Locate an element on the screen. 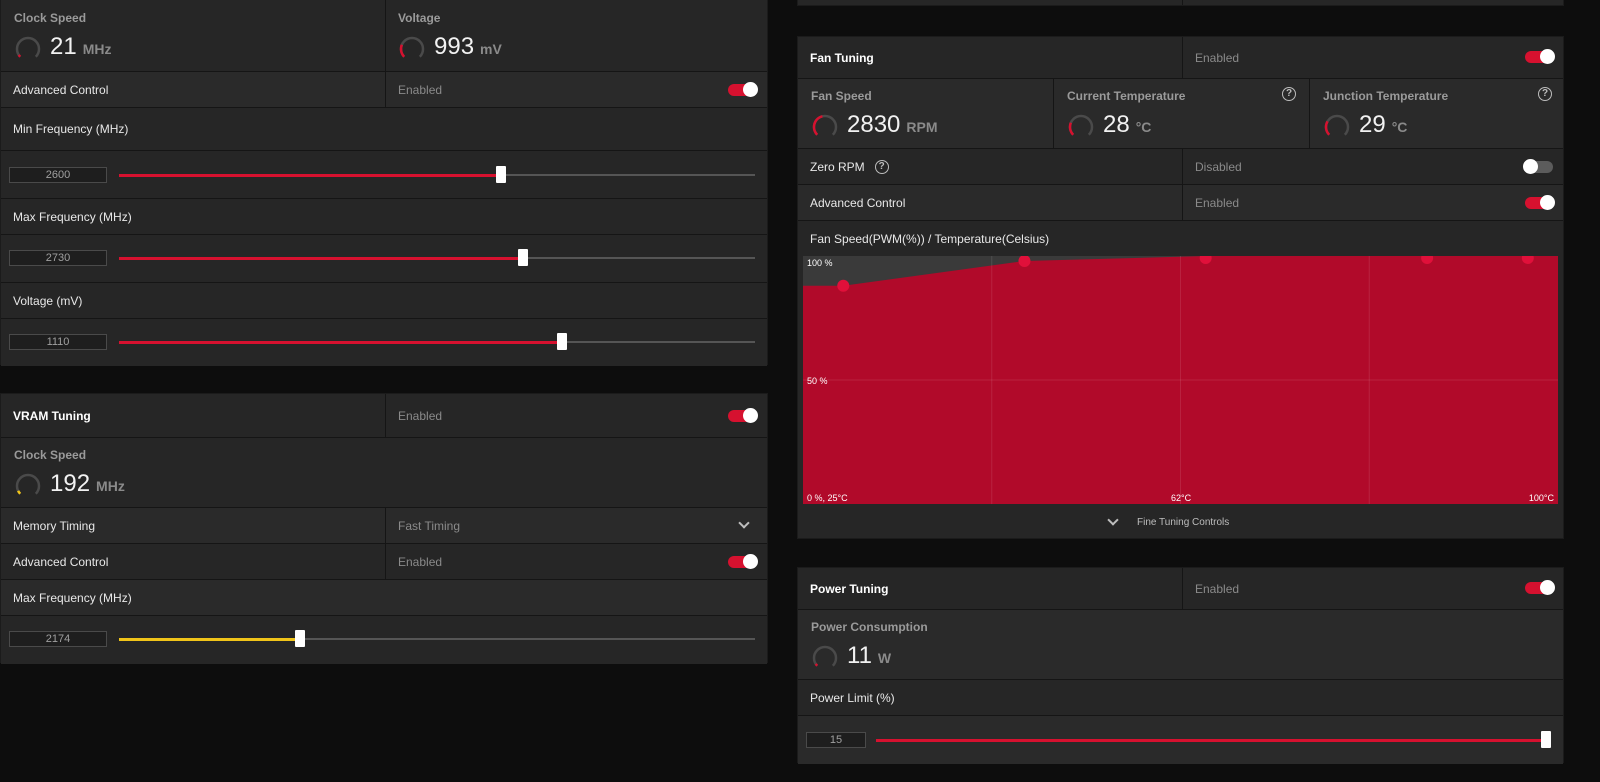 The image size is (1600, 782). vram-max-frequency-label: Max Frequency (MHz) is located at coordinates (72, 597).